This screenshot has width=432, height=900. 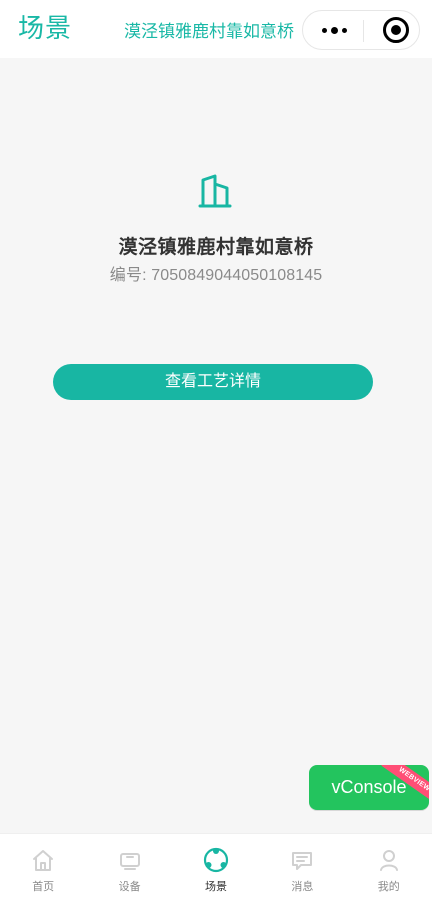 I want to click on vconsole-label: vConsole, so click(x=369, y=787).